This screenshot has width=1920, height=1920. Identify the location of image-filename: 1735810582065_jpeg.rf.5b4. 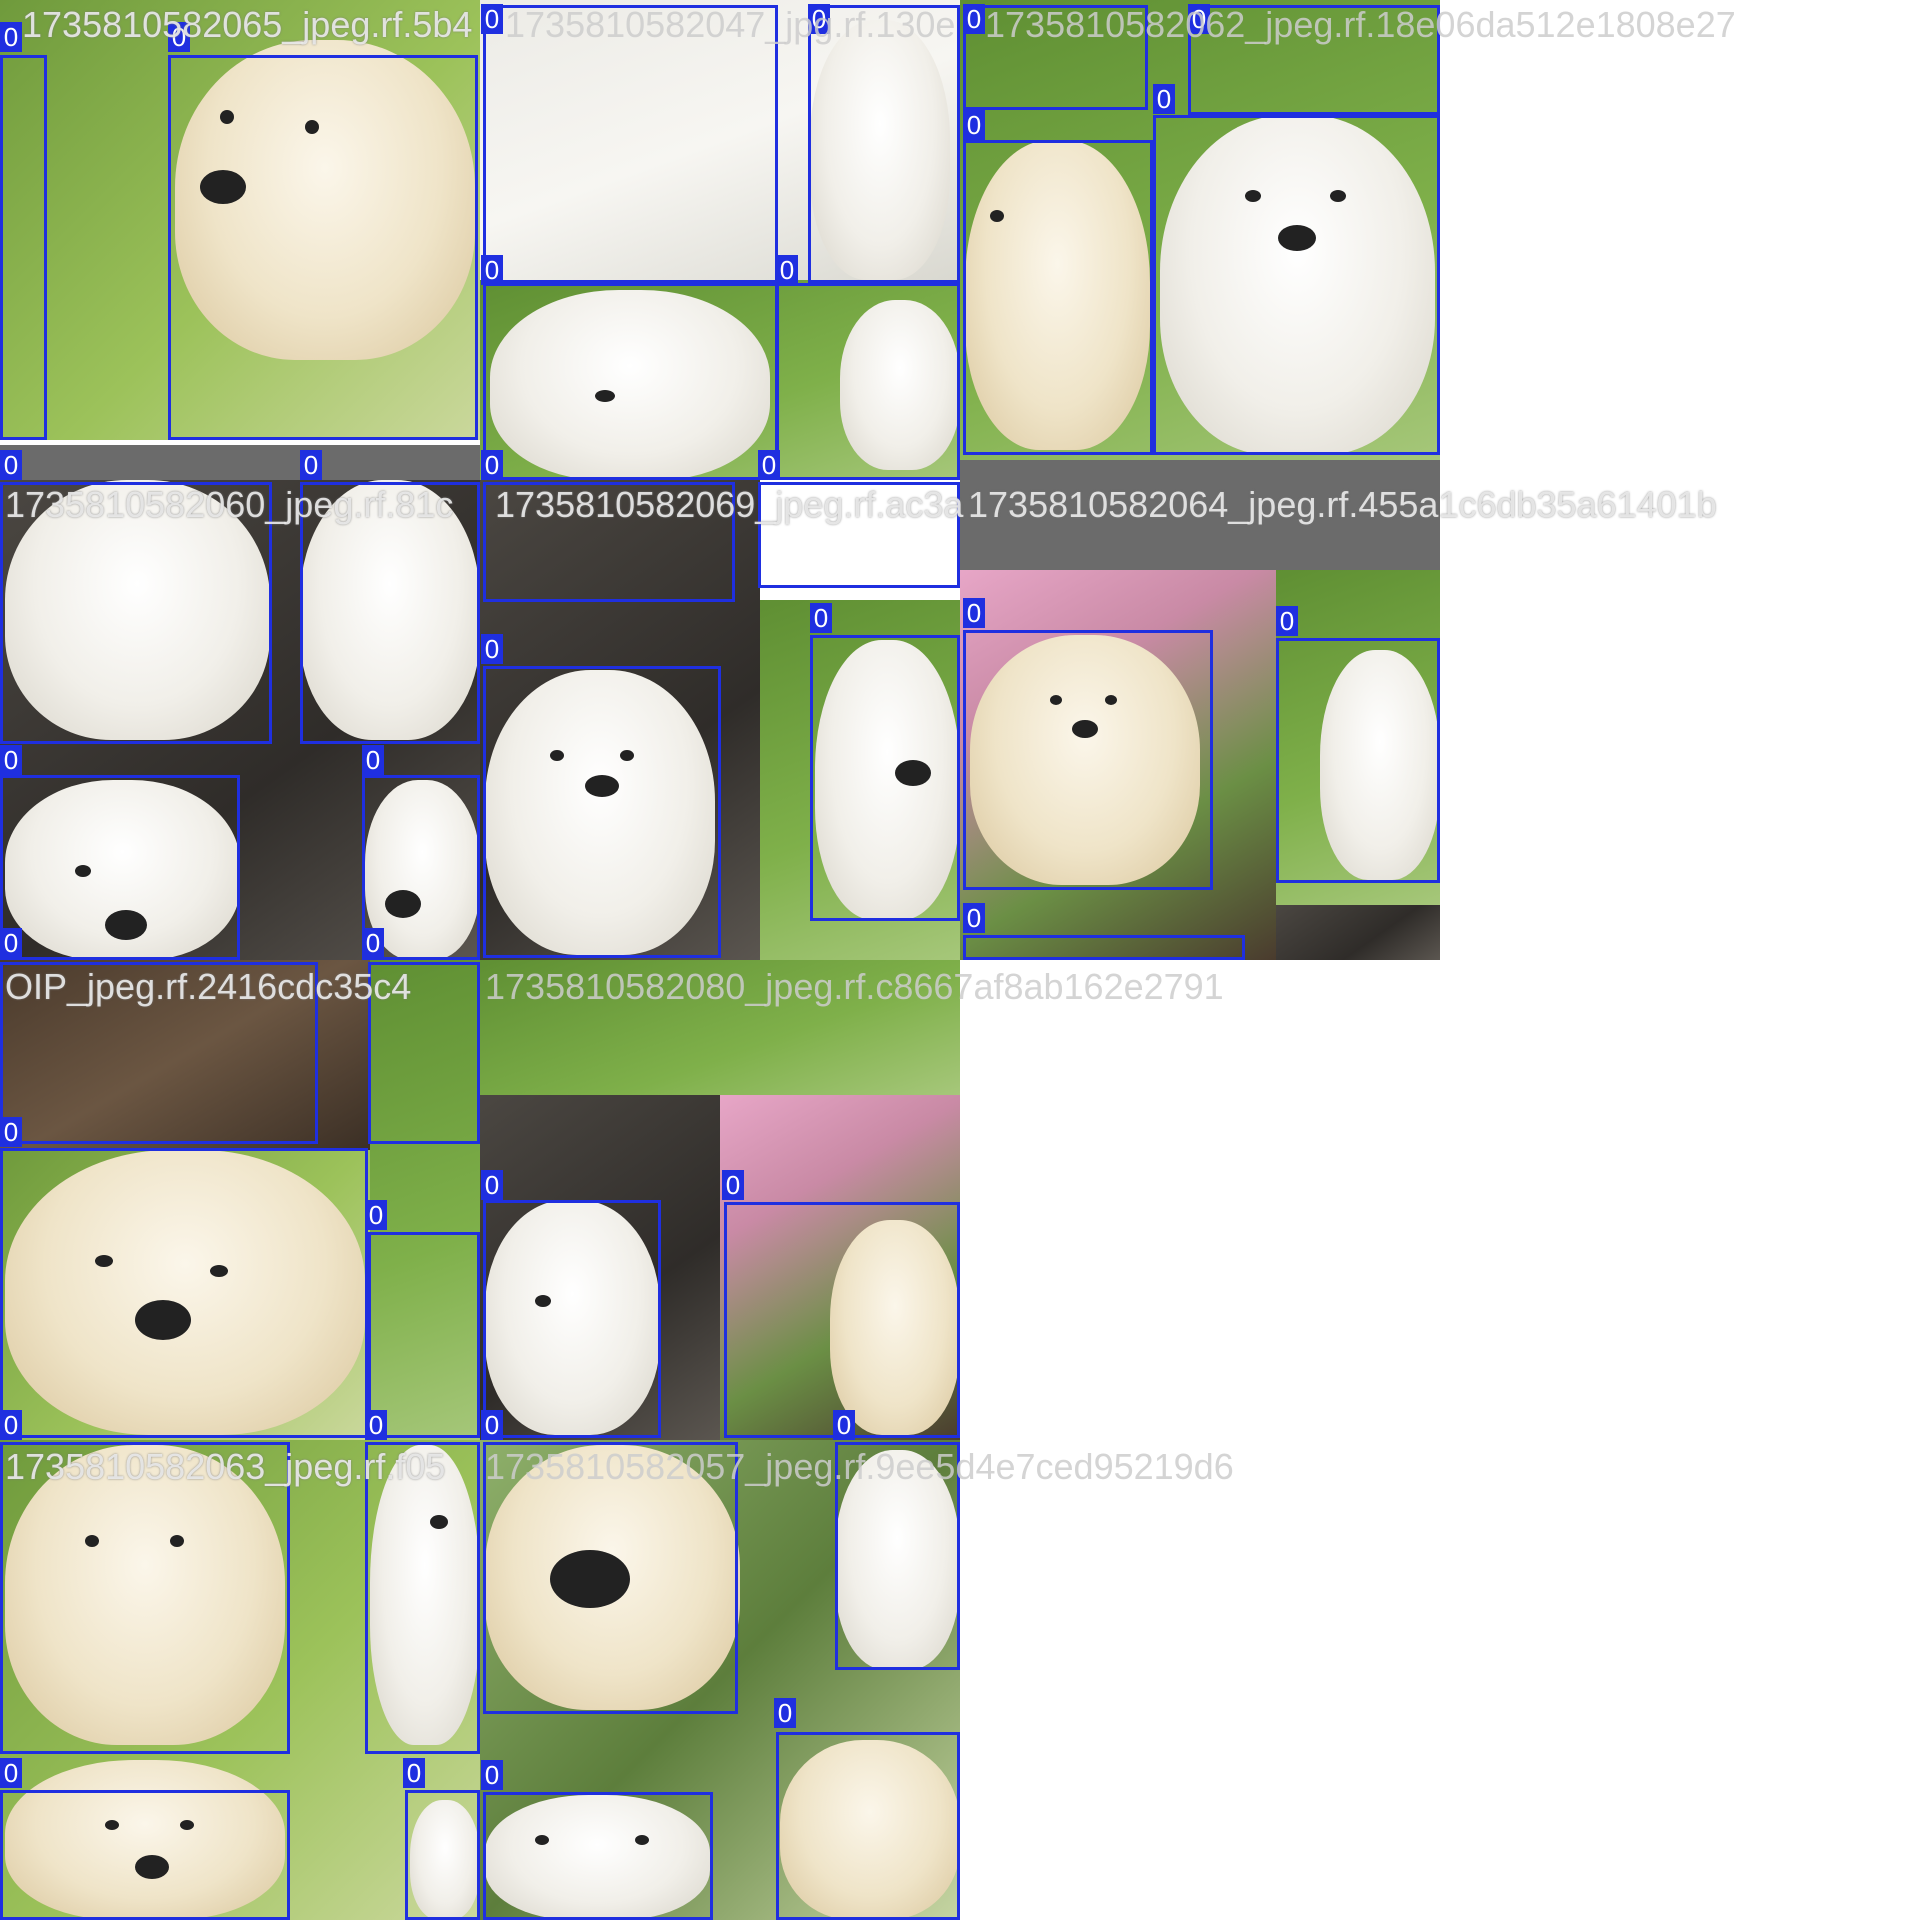
(247, 24).